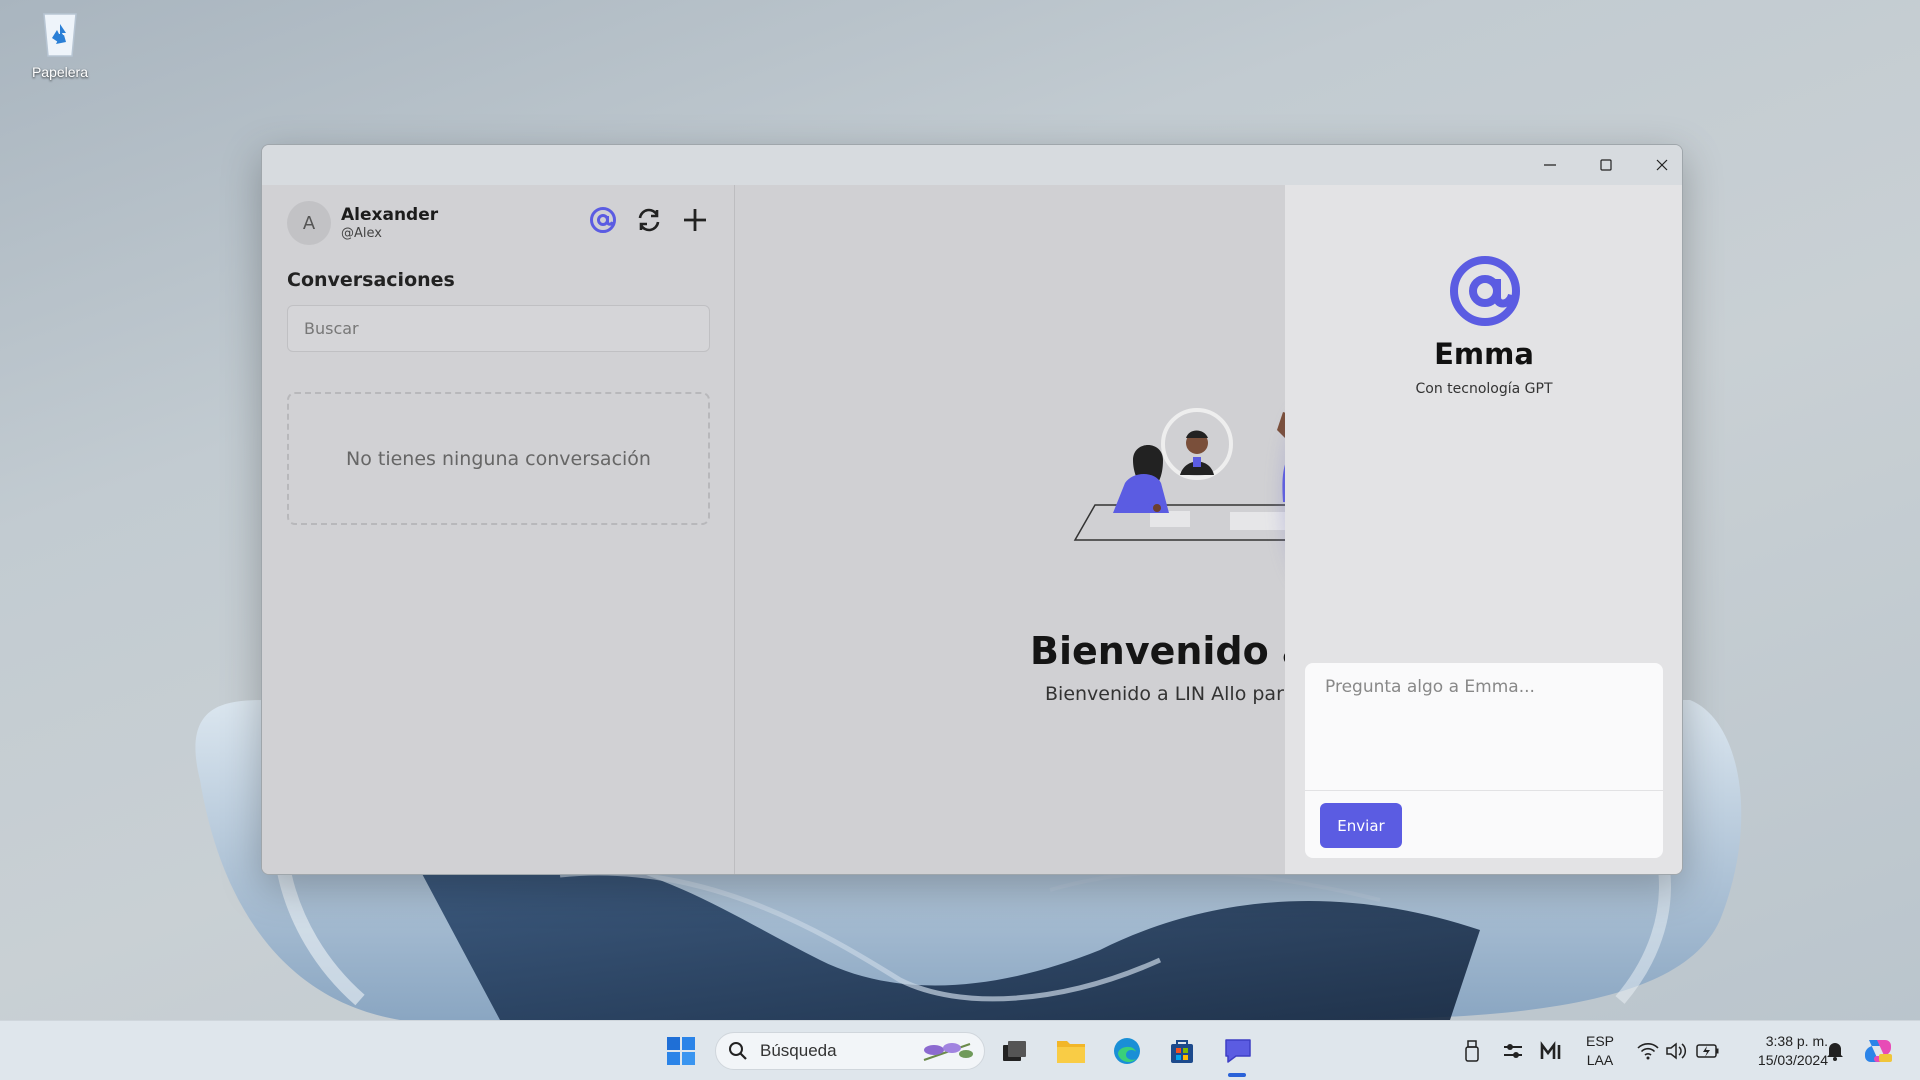  What do you see at coordinates (798, 1050) in the screenshot?
I see `taskbar-search-text: Búsqueda` at bounding box center [798, 1050].